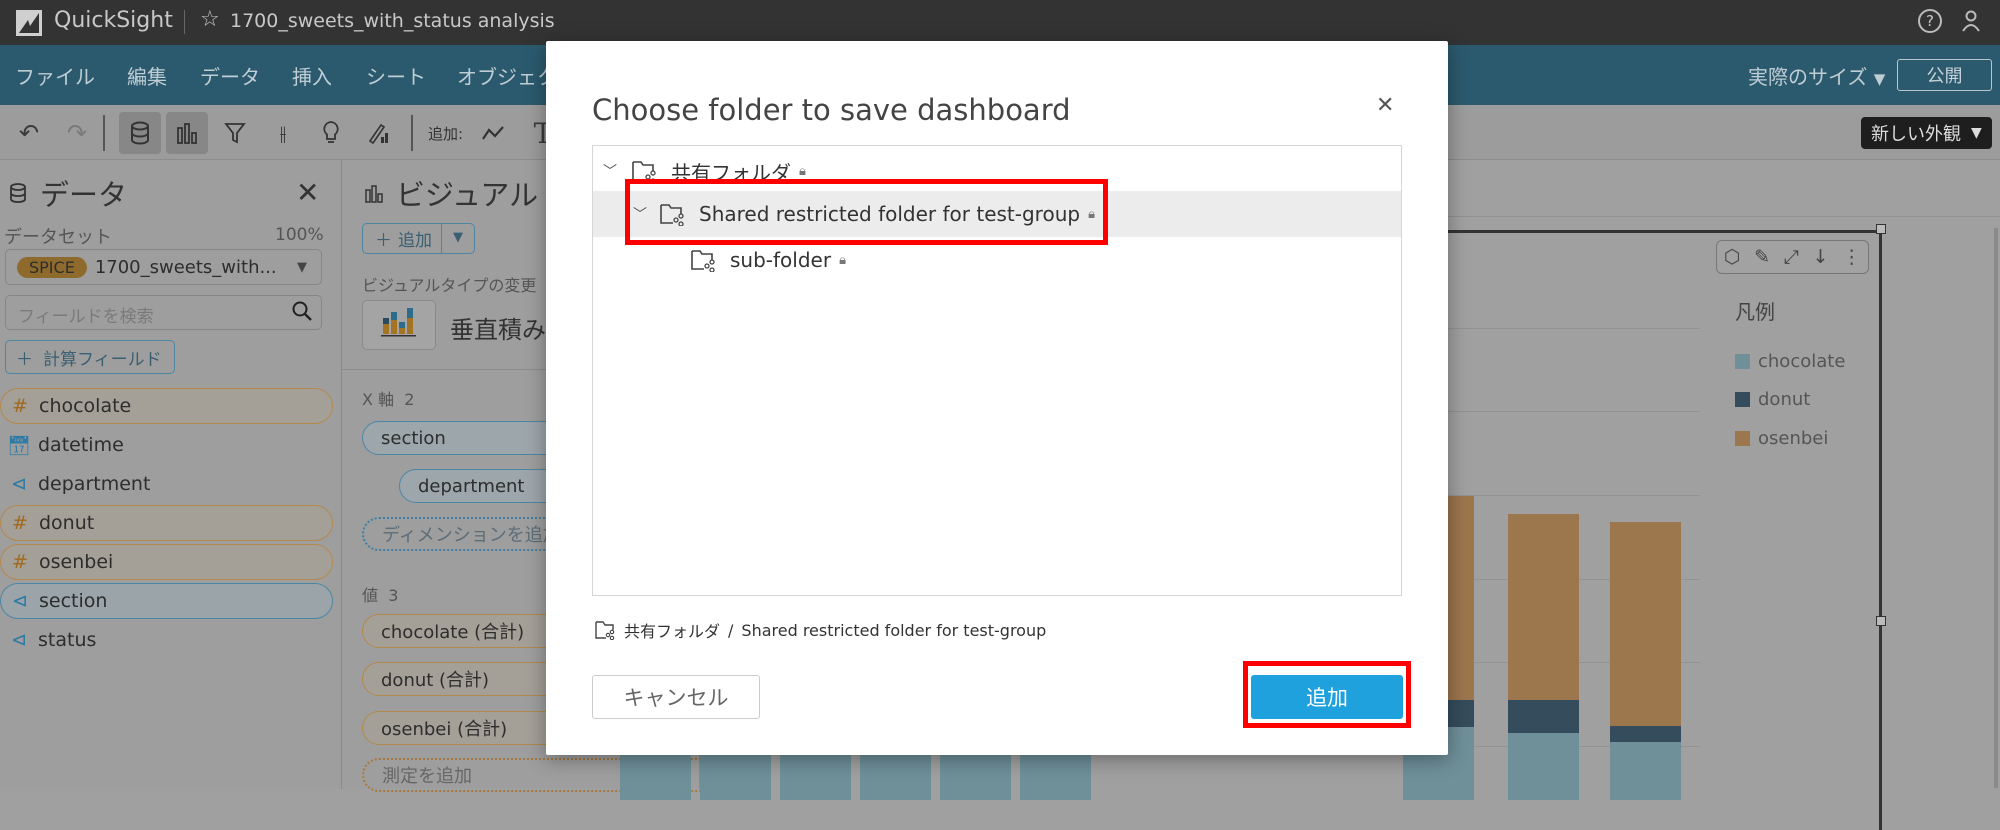  I want to click on legend-item-osenbei: osenbei, so click(1781, 438).